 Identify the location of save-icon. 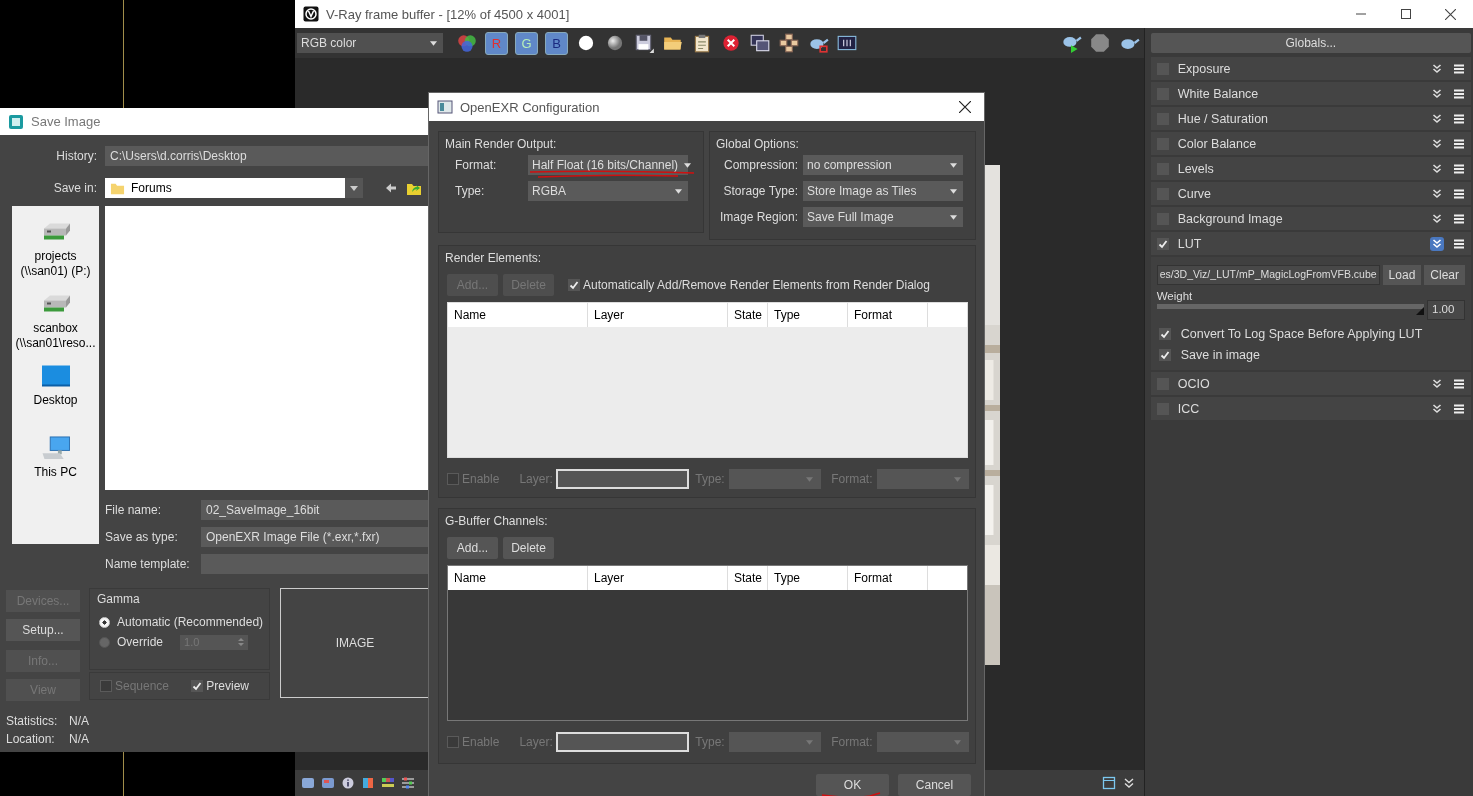
(644, 43).